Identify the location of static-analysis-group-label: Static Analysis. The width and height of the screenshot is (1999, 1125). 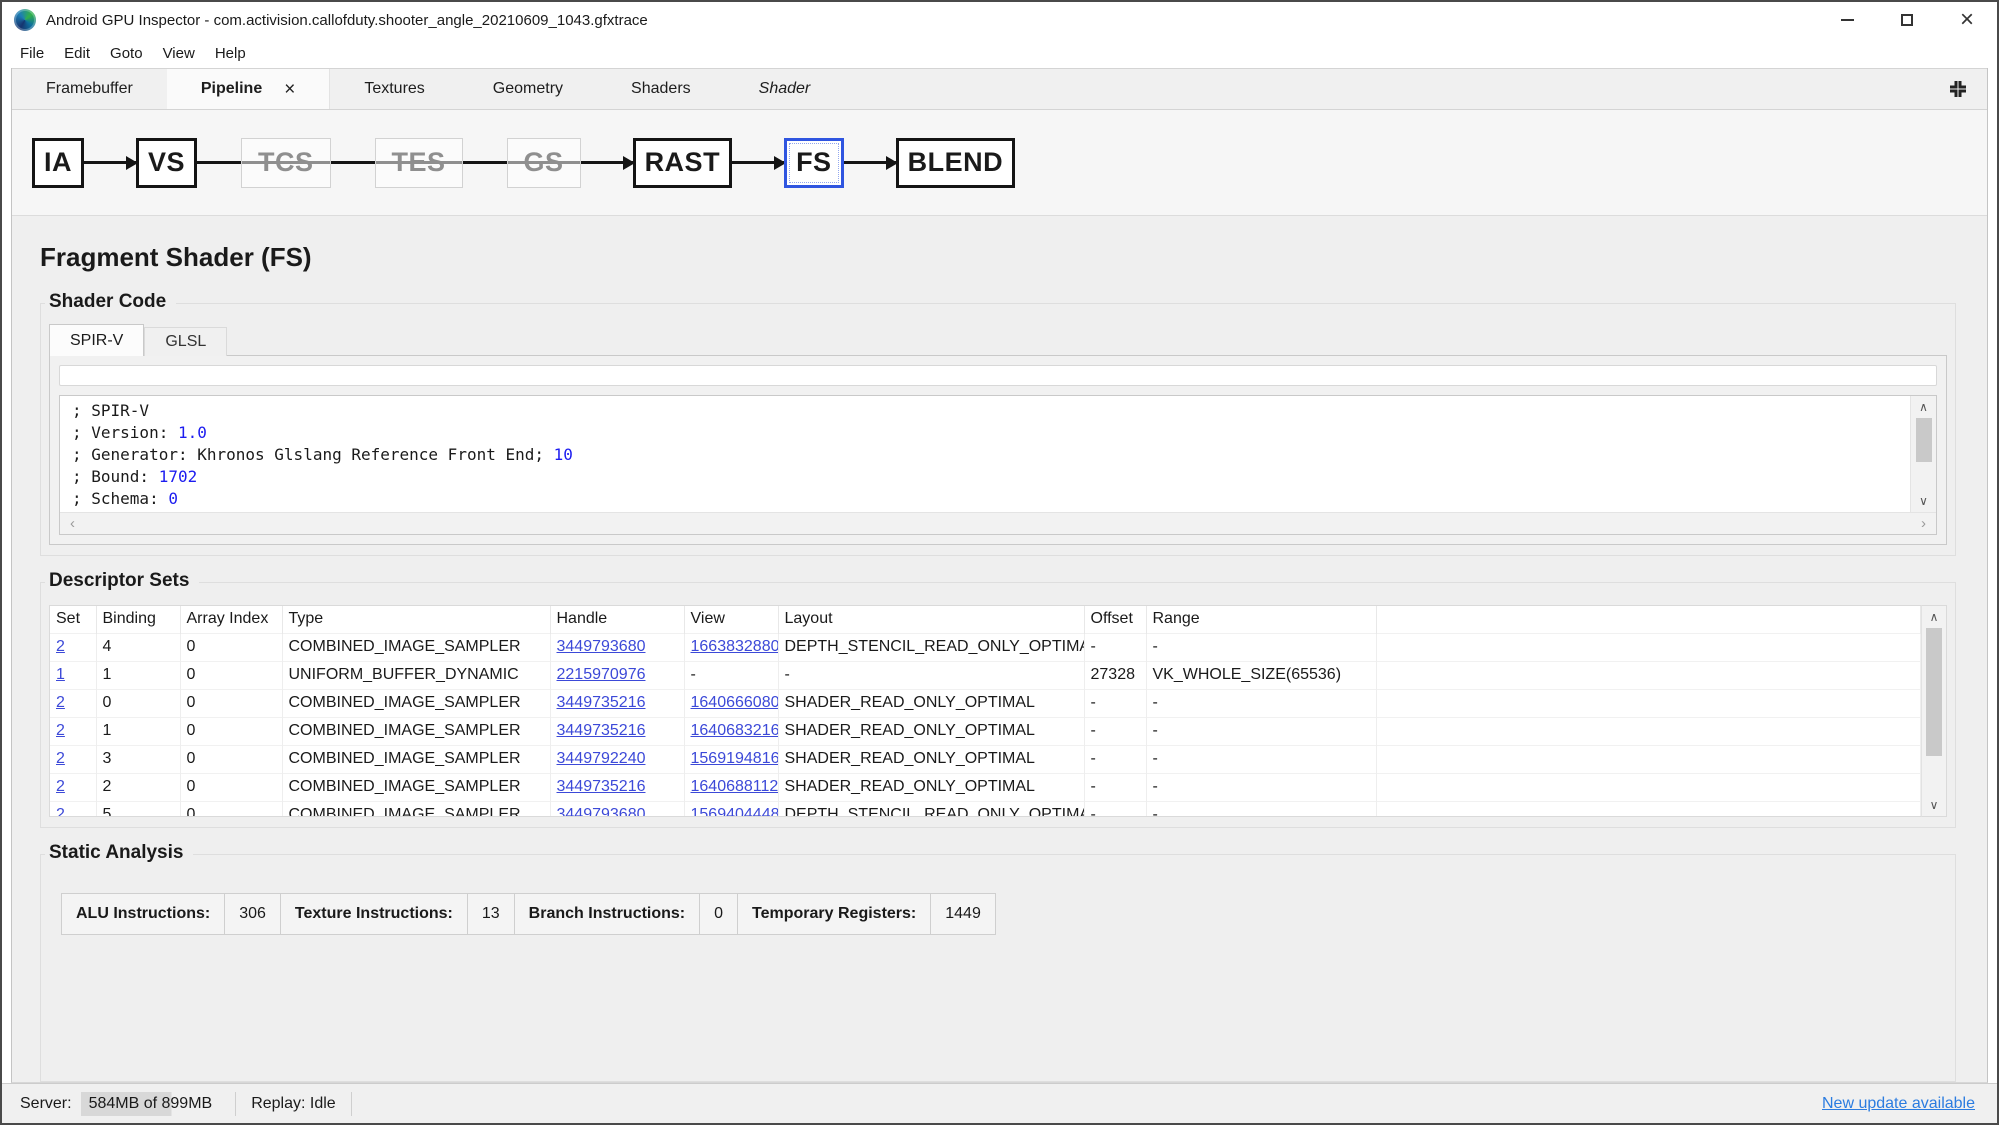
(119, 853).